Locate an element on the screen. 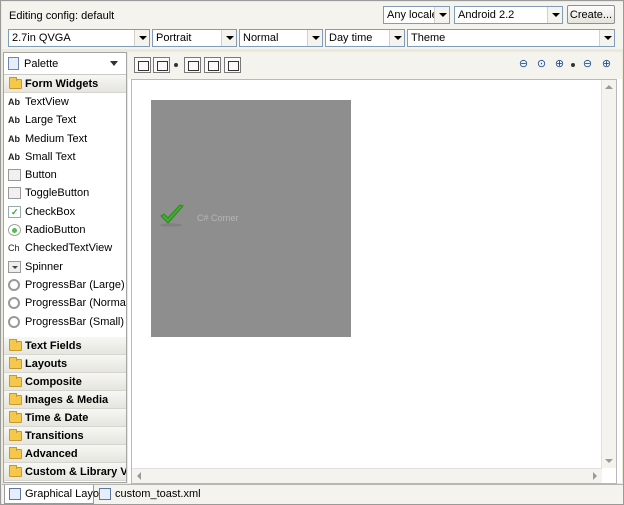 The height and width of the screenshot is (505, 624). dock-mode-select: Normal is located at coordinates (281, 38).